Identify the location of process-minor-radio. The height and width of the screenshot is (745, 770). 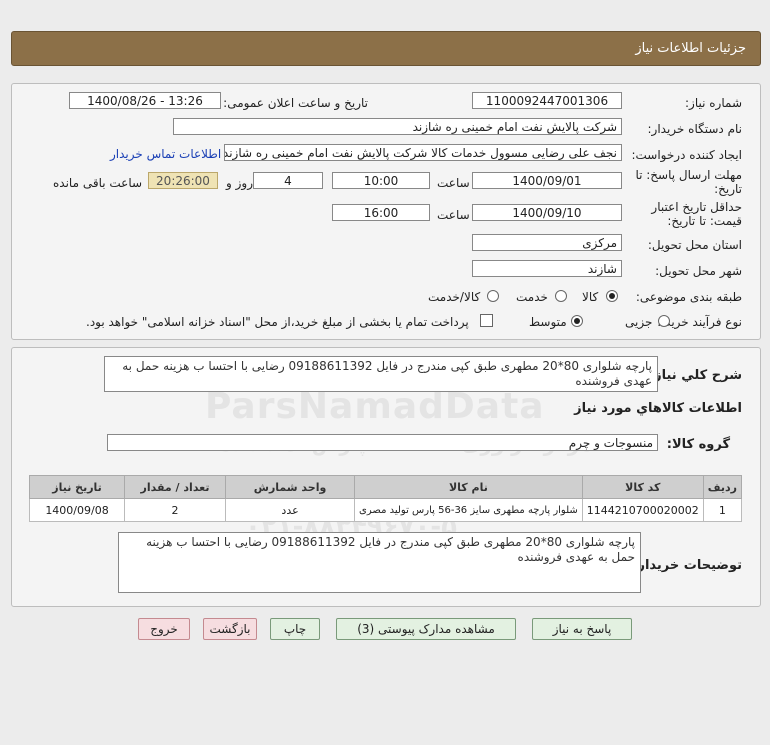
(664, 321).